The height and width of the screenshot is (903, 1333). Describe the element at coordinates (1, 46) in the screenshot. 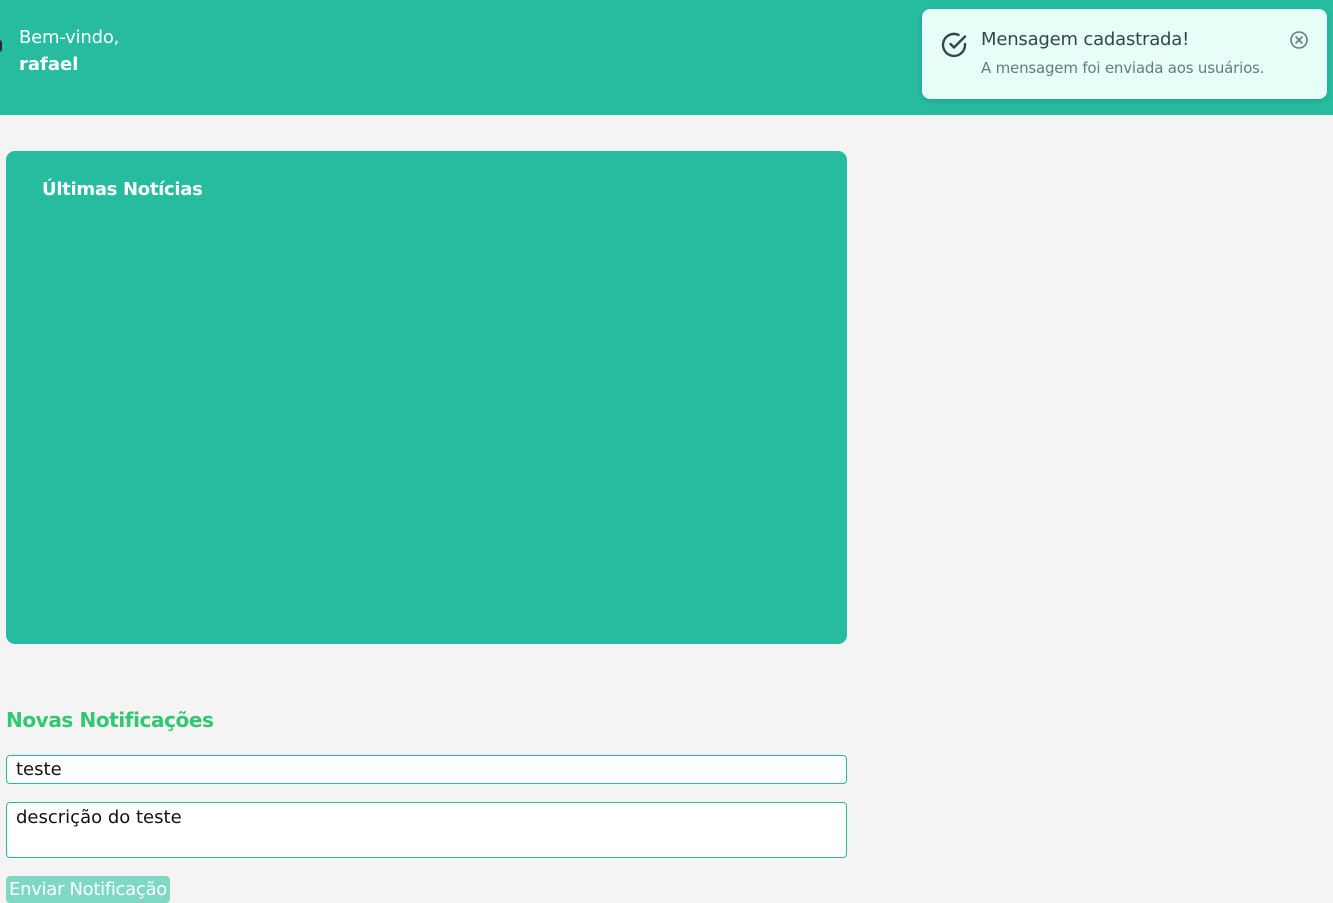

I see `sidebar-toggle-edge` at that location.